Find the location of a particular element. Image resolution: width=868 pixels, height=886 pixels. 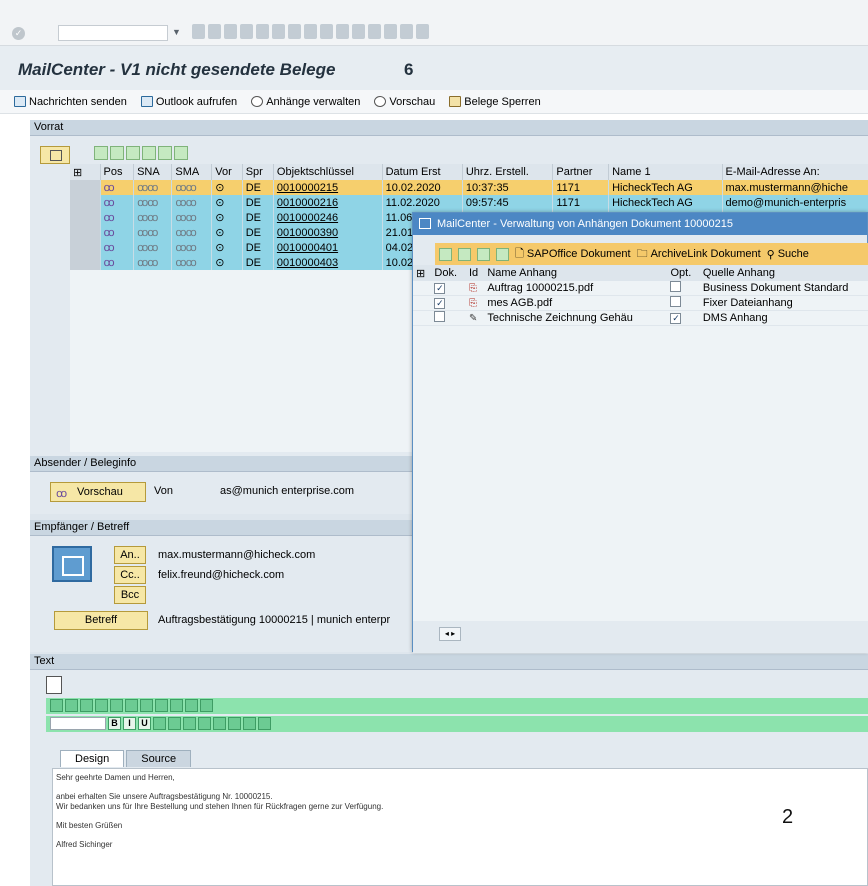

column-header: Opt. is located at coordinates (683, 273).